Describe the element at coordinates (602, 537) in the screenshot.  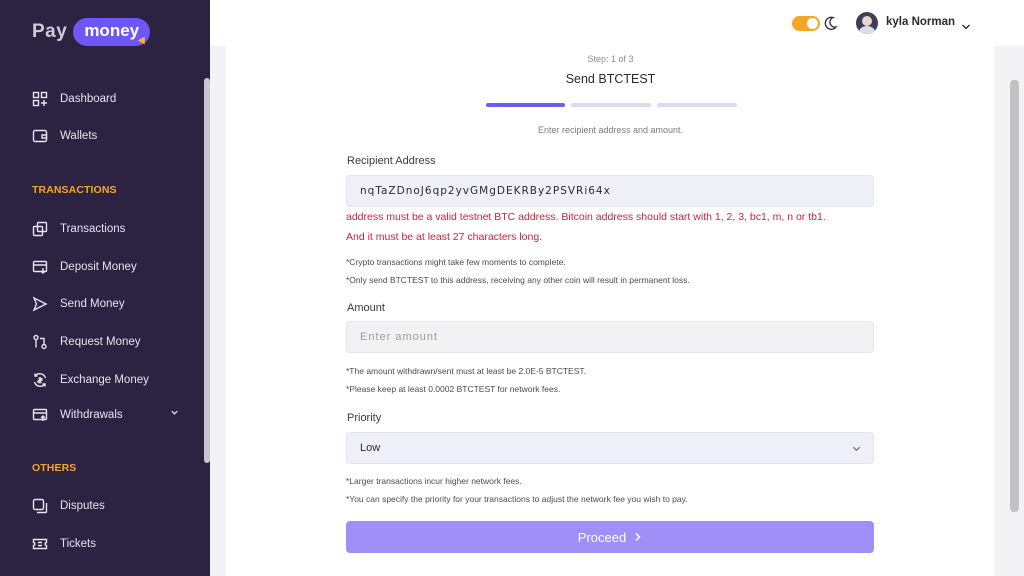
I see `proceed-label: Proceed` at that location.